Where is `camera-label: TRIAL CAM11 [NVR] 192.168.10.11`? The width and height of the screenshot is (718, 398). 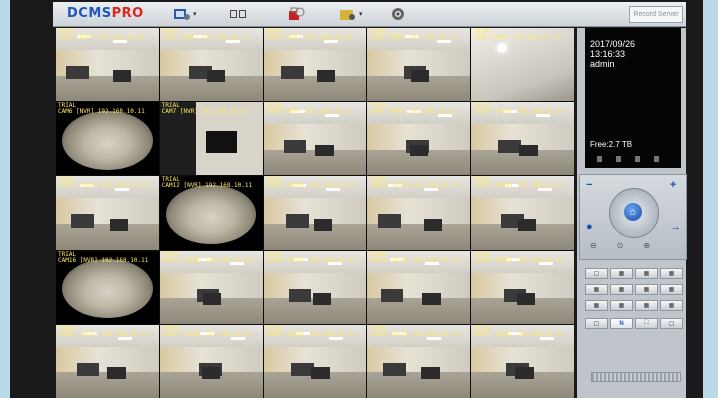 camera-label: TRIAL CAM11 [NVR] 192.168.10.11 is located at coordinates (103, 183).